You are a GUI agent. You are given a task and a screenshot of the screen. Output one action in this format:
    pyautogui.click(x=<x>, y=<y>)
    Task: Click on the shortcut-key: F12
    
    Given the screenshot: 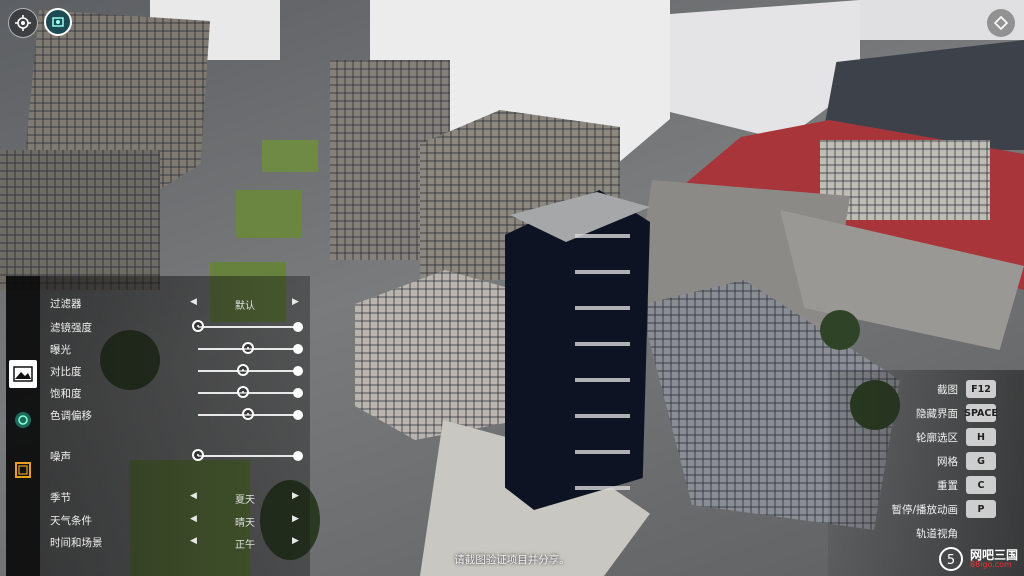 What is the action you would take?
    pyautogui.click(x=981, y=389)
    